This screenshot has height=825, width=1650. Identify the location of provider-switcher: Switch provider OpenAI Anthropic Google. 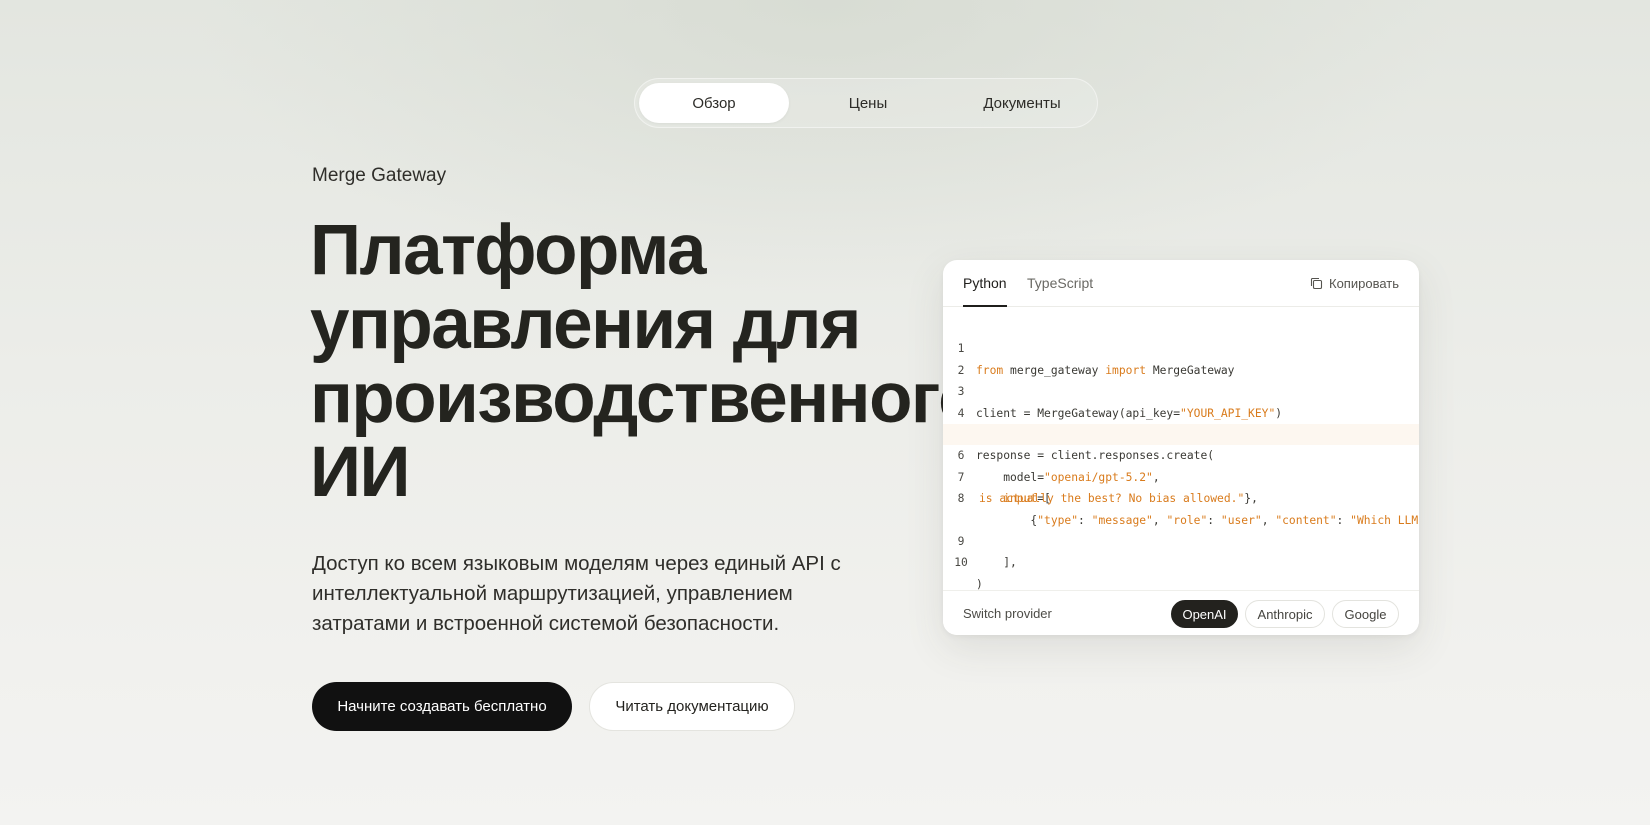
(1181, 612).